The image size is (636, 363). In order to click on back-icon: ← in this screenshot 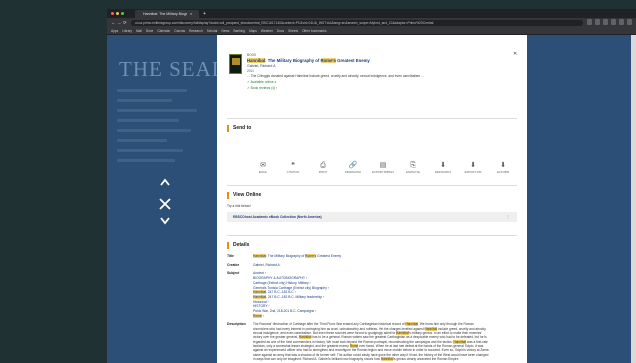, I will do `click(113, 22)`.